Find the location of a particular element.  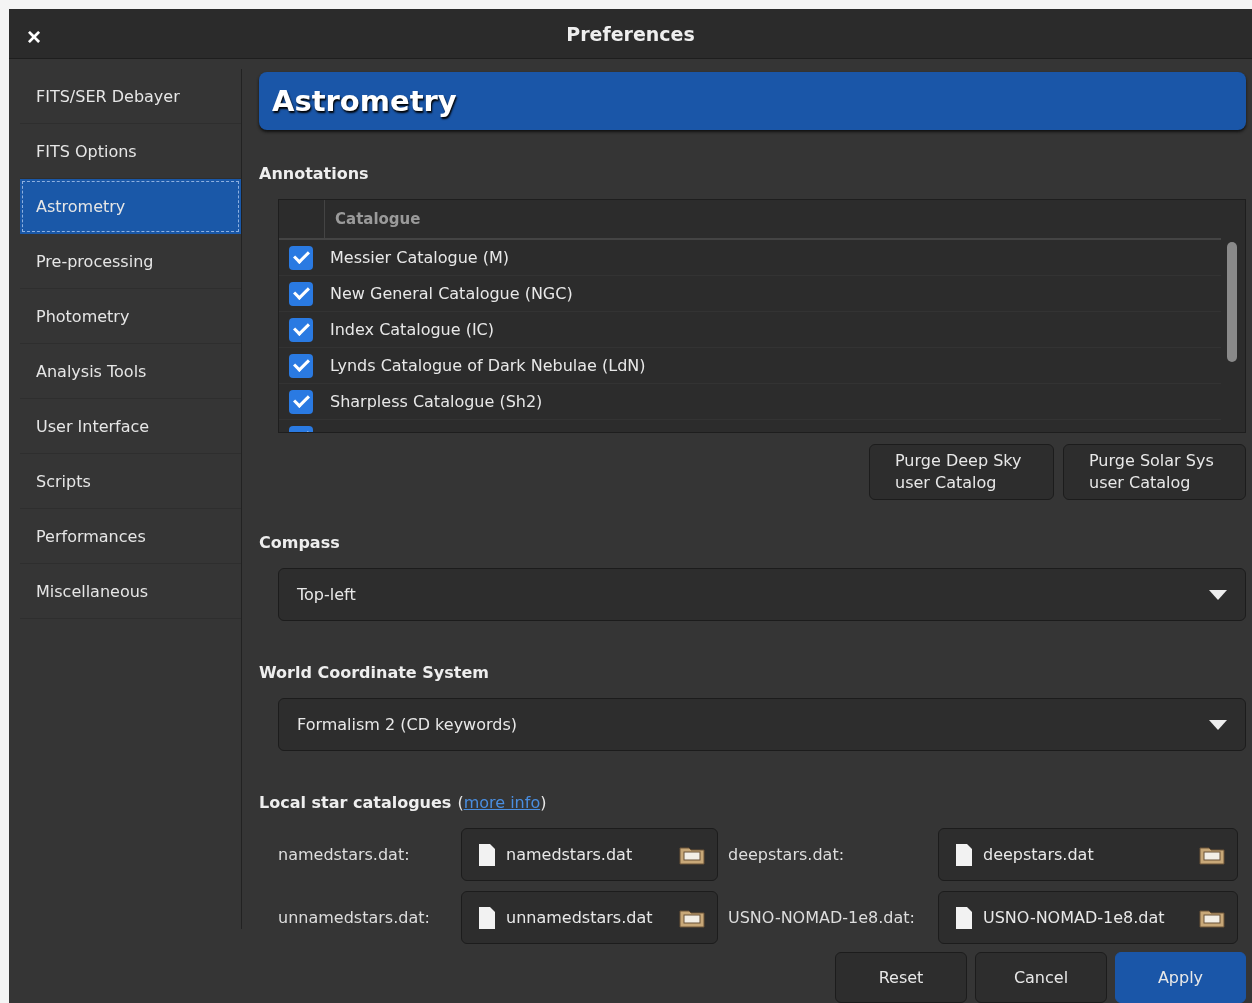

page-title-banner: Astrometry is located at coordinates (752, 101).